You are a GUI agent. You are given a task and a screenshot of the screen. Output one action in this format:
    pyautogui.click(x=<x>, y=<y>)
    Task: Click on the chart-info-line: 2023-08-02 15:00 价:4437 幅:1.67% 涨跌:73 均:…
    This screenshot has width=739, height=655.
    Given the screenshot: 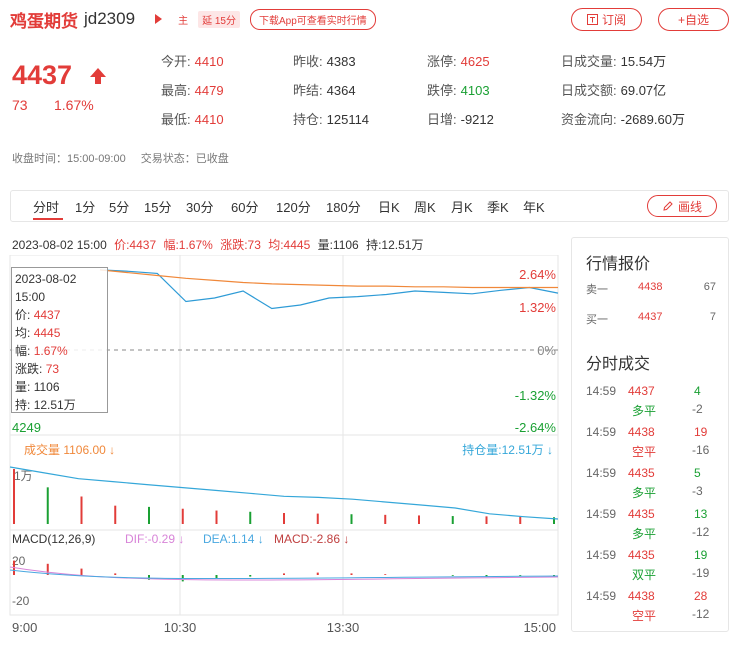 What is the action you would take?
    pyautogui.click(x=219, y=244)
    